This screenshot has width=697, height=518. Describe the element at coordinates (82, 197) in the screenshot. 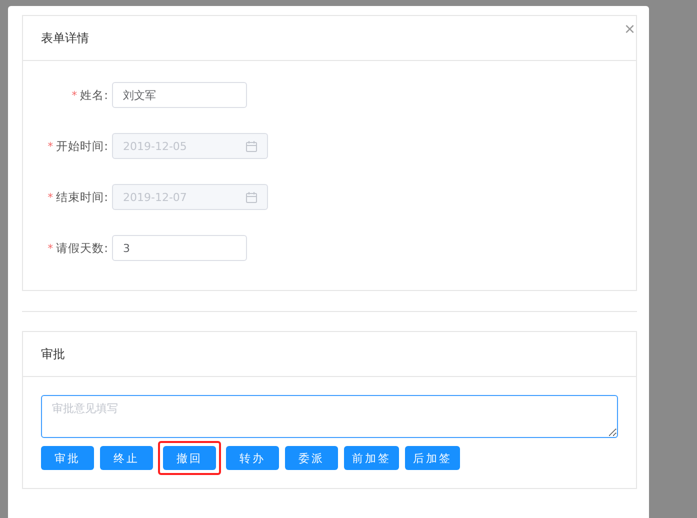

I see `field-label: 结束时间:` at that location.